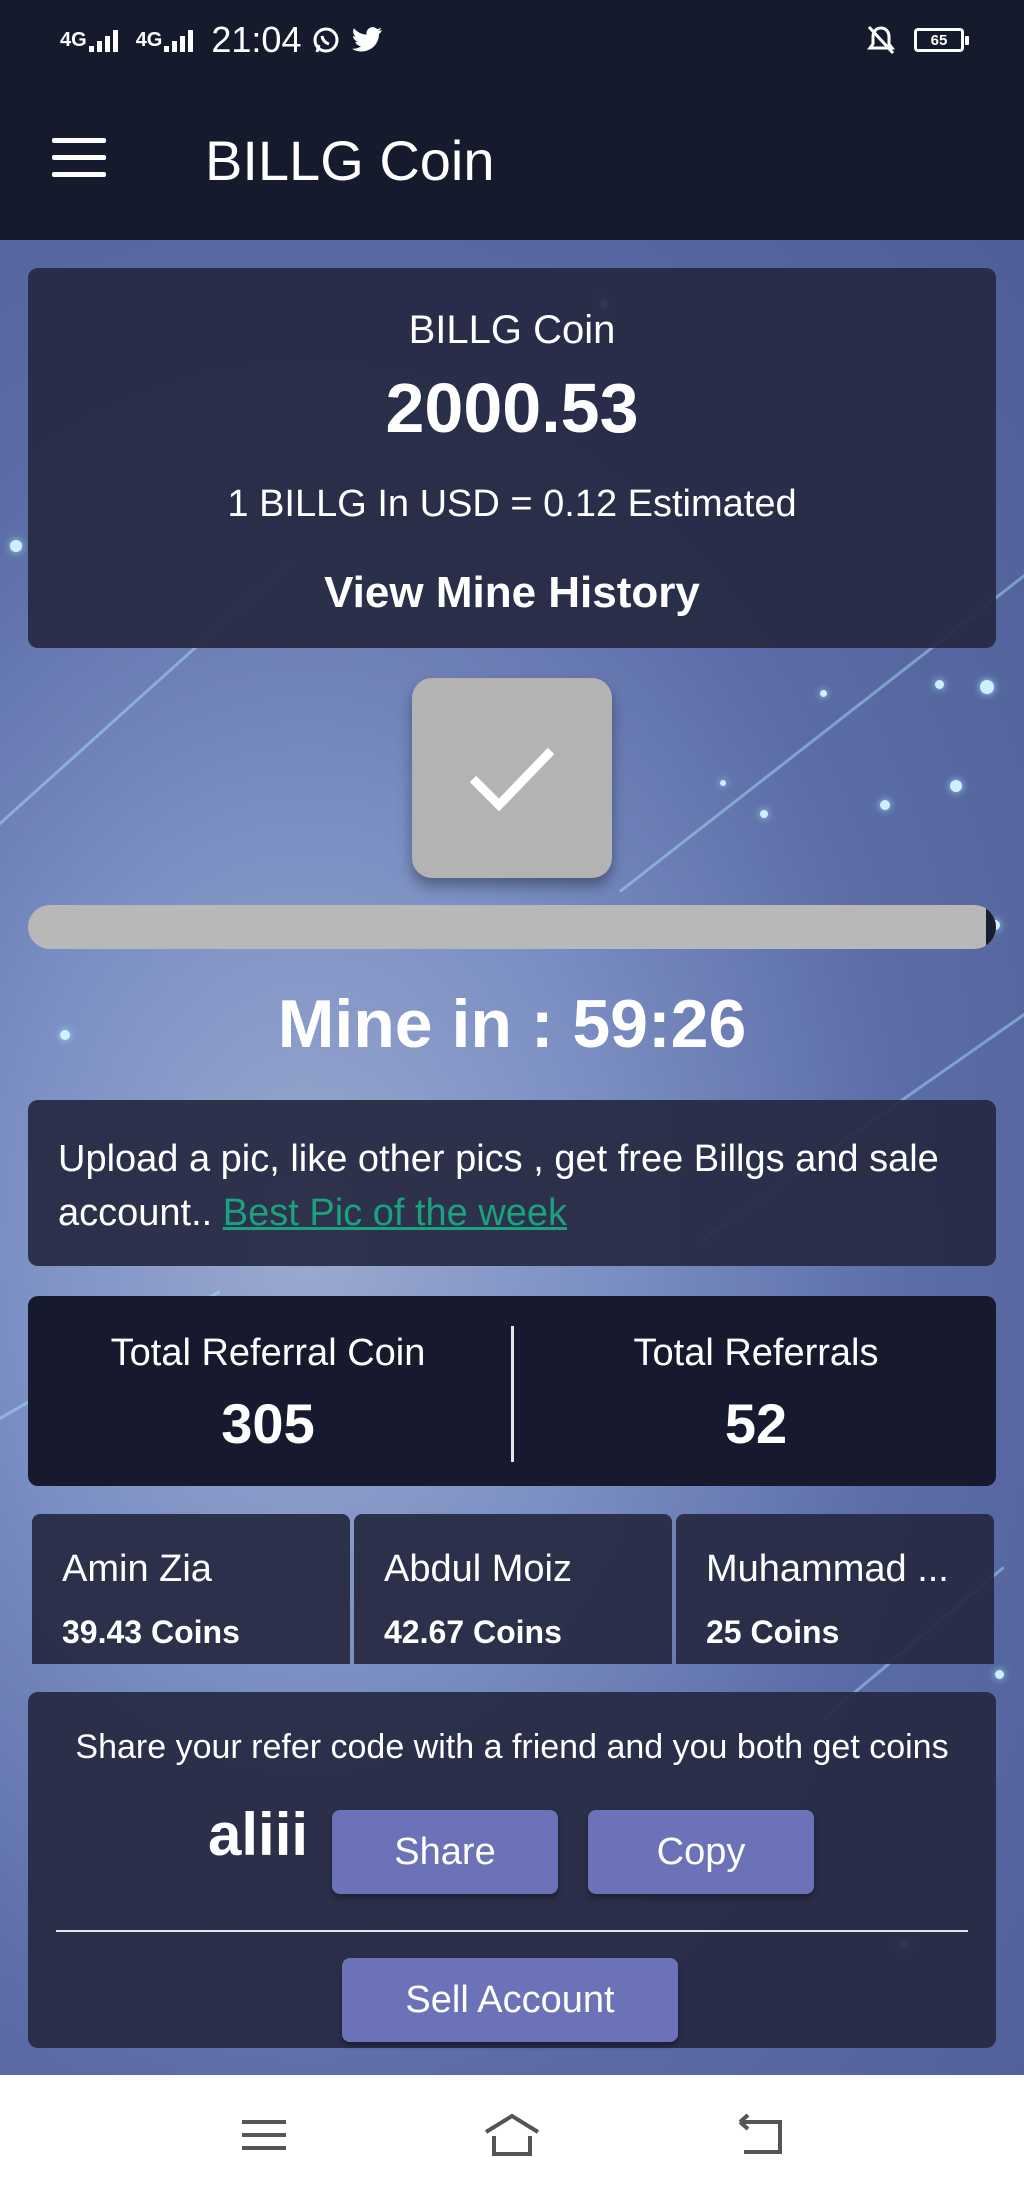 Image resolution: width=1024 pixels, height=2195 pixels. I want to click on battery-level: 65, so click(939, 40).